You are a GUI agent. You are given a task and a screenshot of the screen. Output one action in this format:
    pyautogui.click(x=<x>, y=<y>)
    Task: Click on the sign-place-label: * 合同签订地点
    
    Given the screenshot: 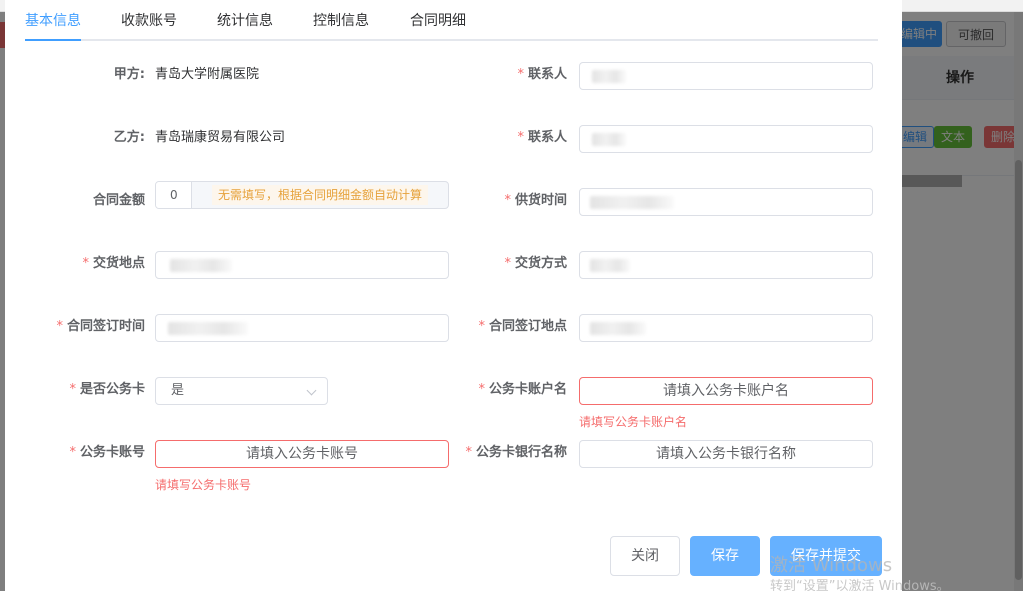 What is the action you would take?
    pyautogui.click(x=522, y=326)
    